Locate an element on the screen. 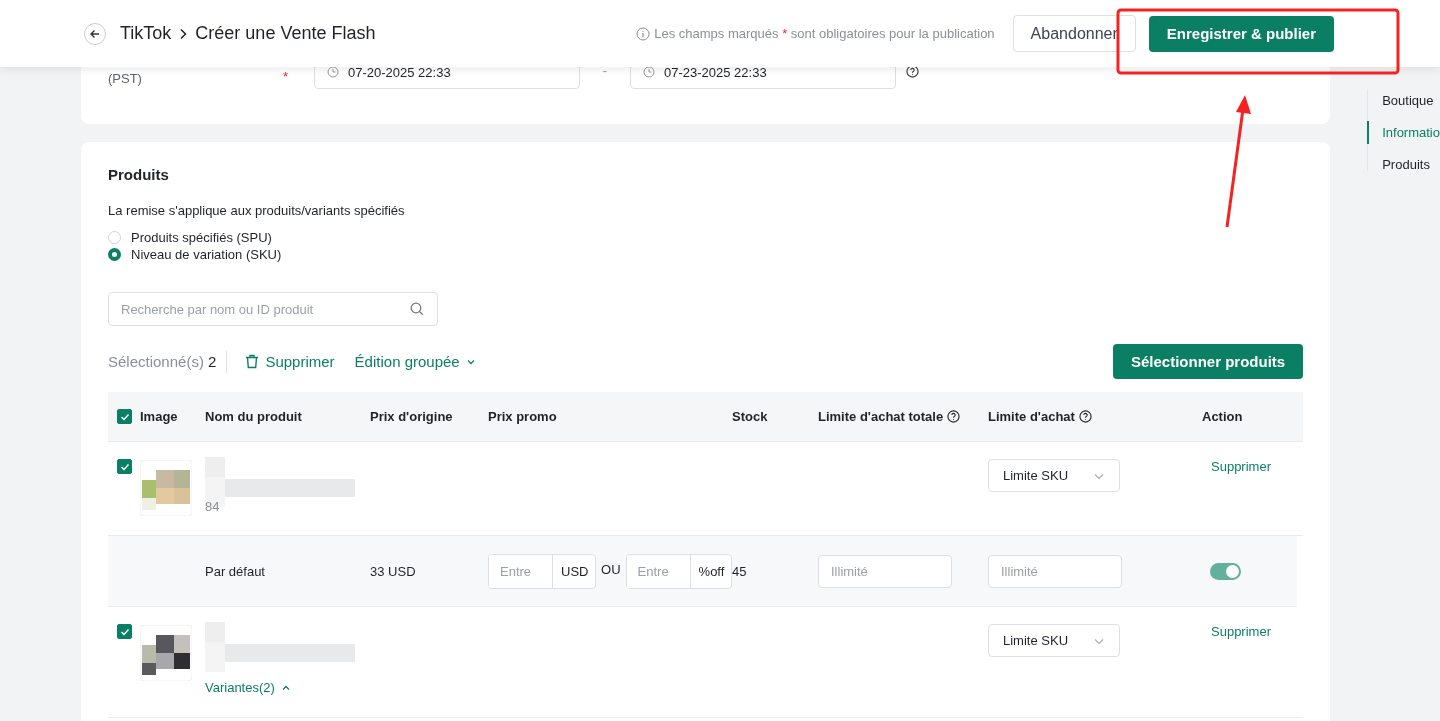 This screenshot has height=721, width=1440. anchor-nav-item: Informatio is located at coordinates (1403, 132).